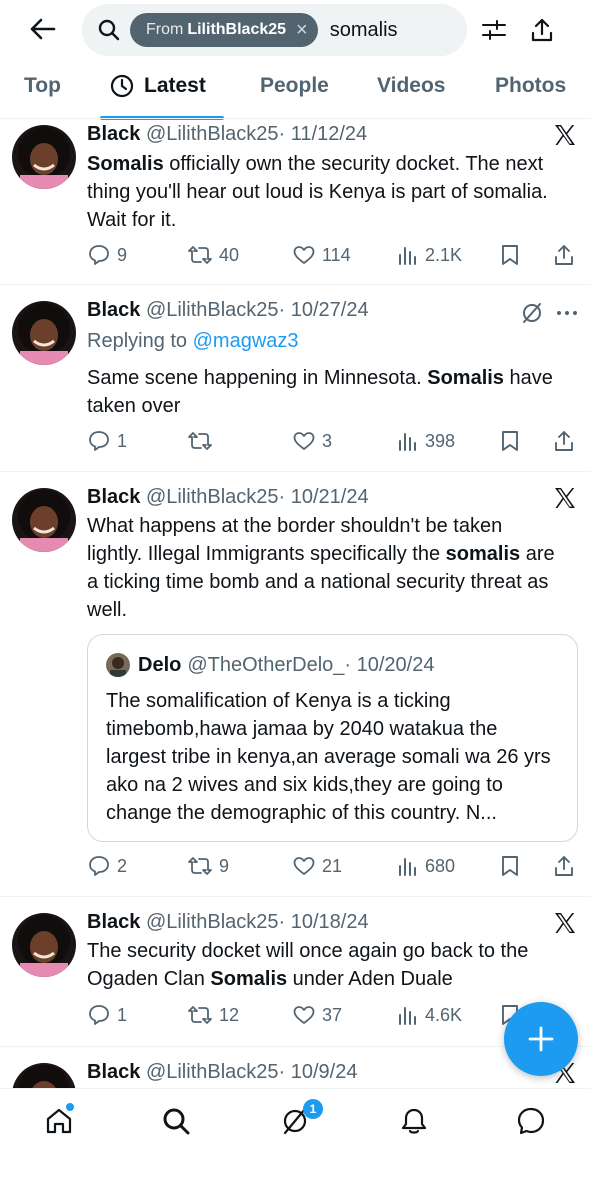  I want to click on search-box: From LilithBlack25 × somalis, so click(274, 30).